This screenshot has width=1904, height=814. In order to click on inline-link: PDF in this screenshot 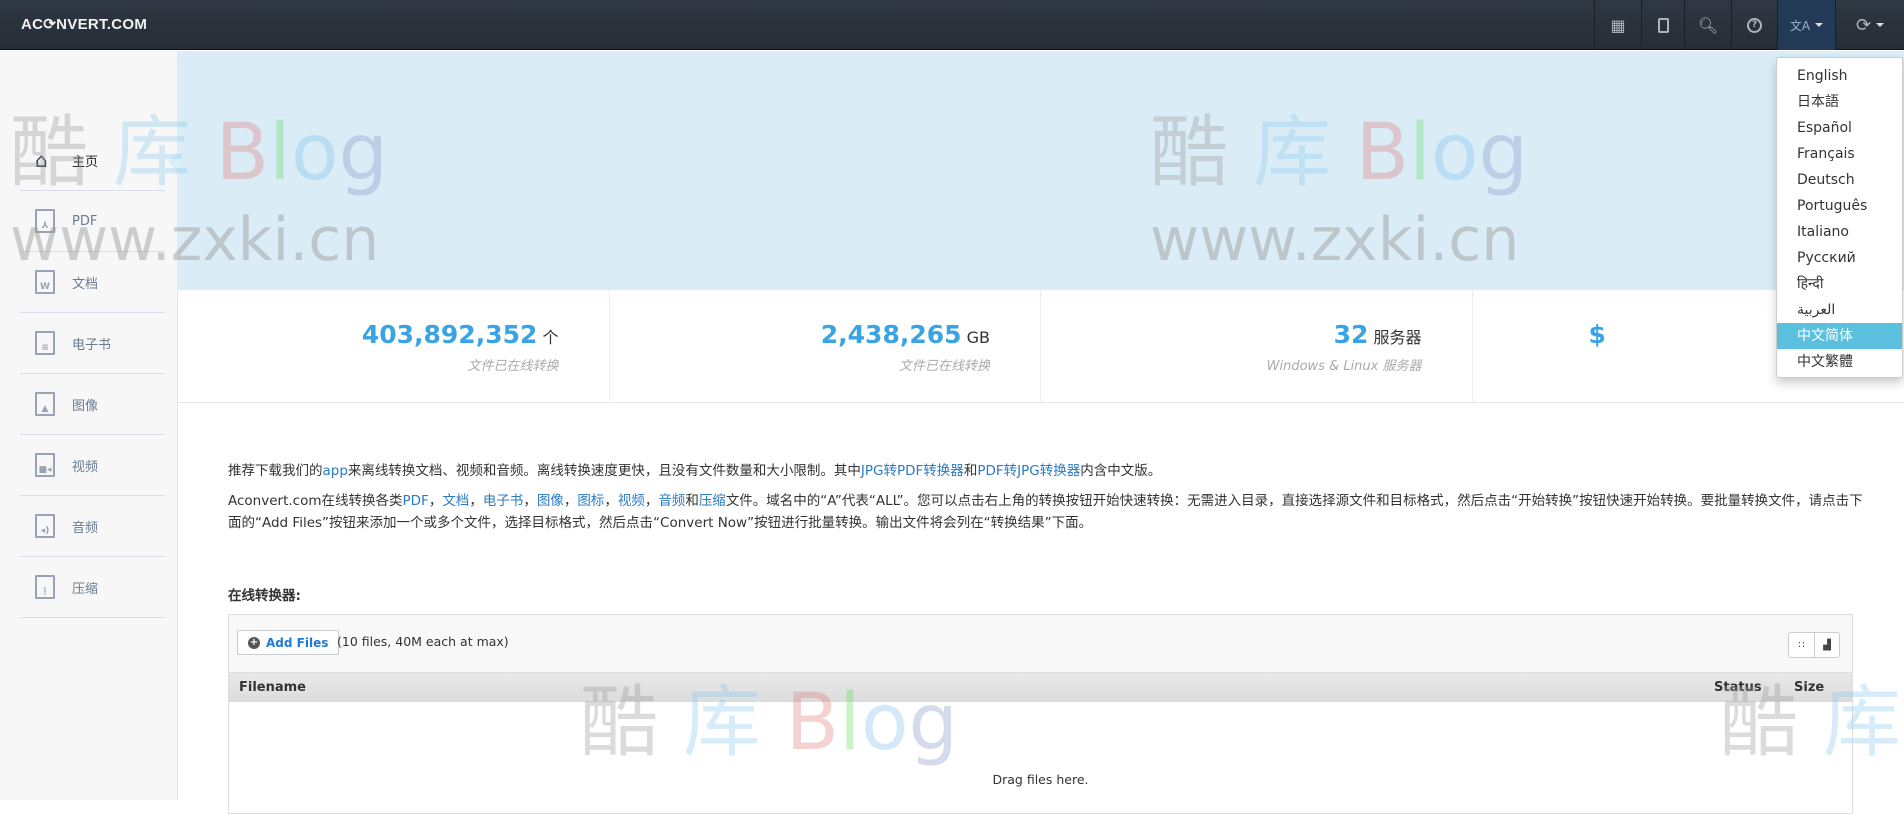, I will do `click(416, 501)`.